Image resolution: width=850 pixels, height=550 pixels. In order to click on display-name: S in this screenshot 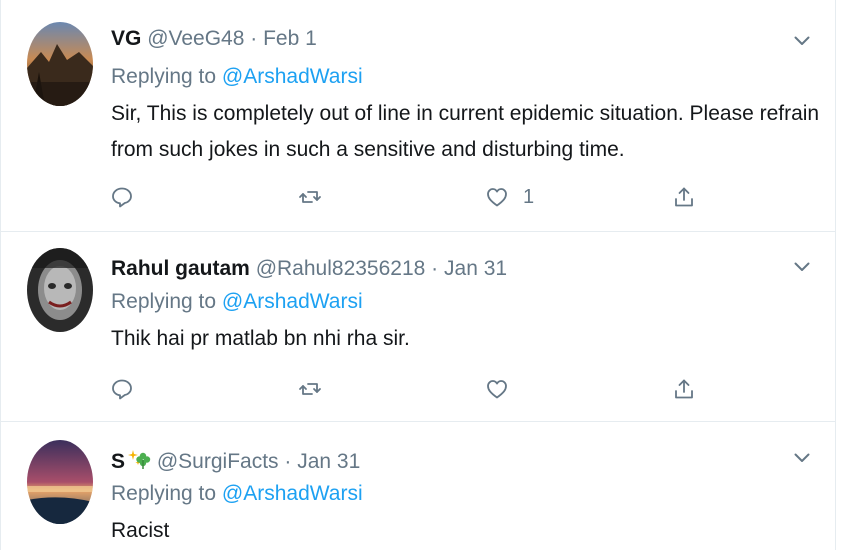, I will do `click(118, 461)`.